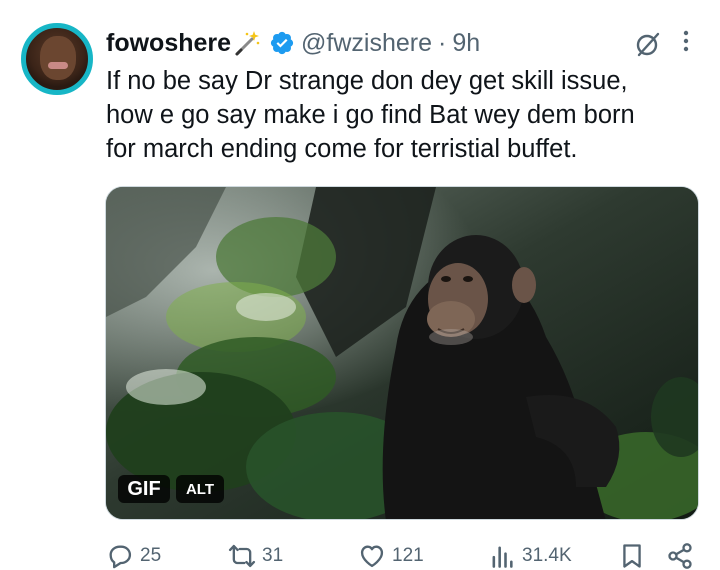  I want to click on avatar-face, so click(58, 58).